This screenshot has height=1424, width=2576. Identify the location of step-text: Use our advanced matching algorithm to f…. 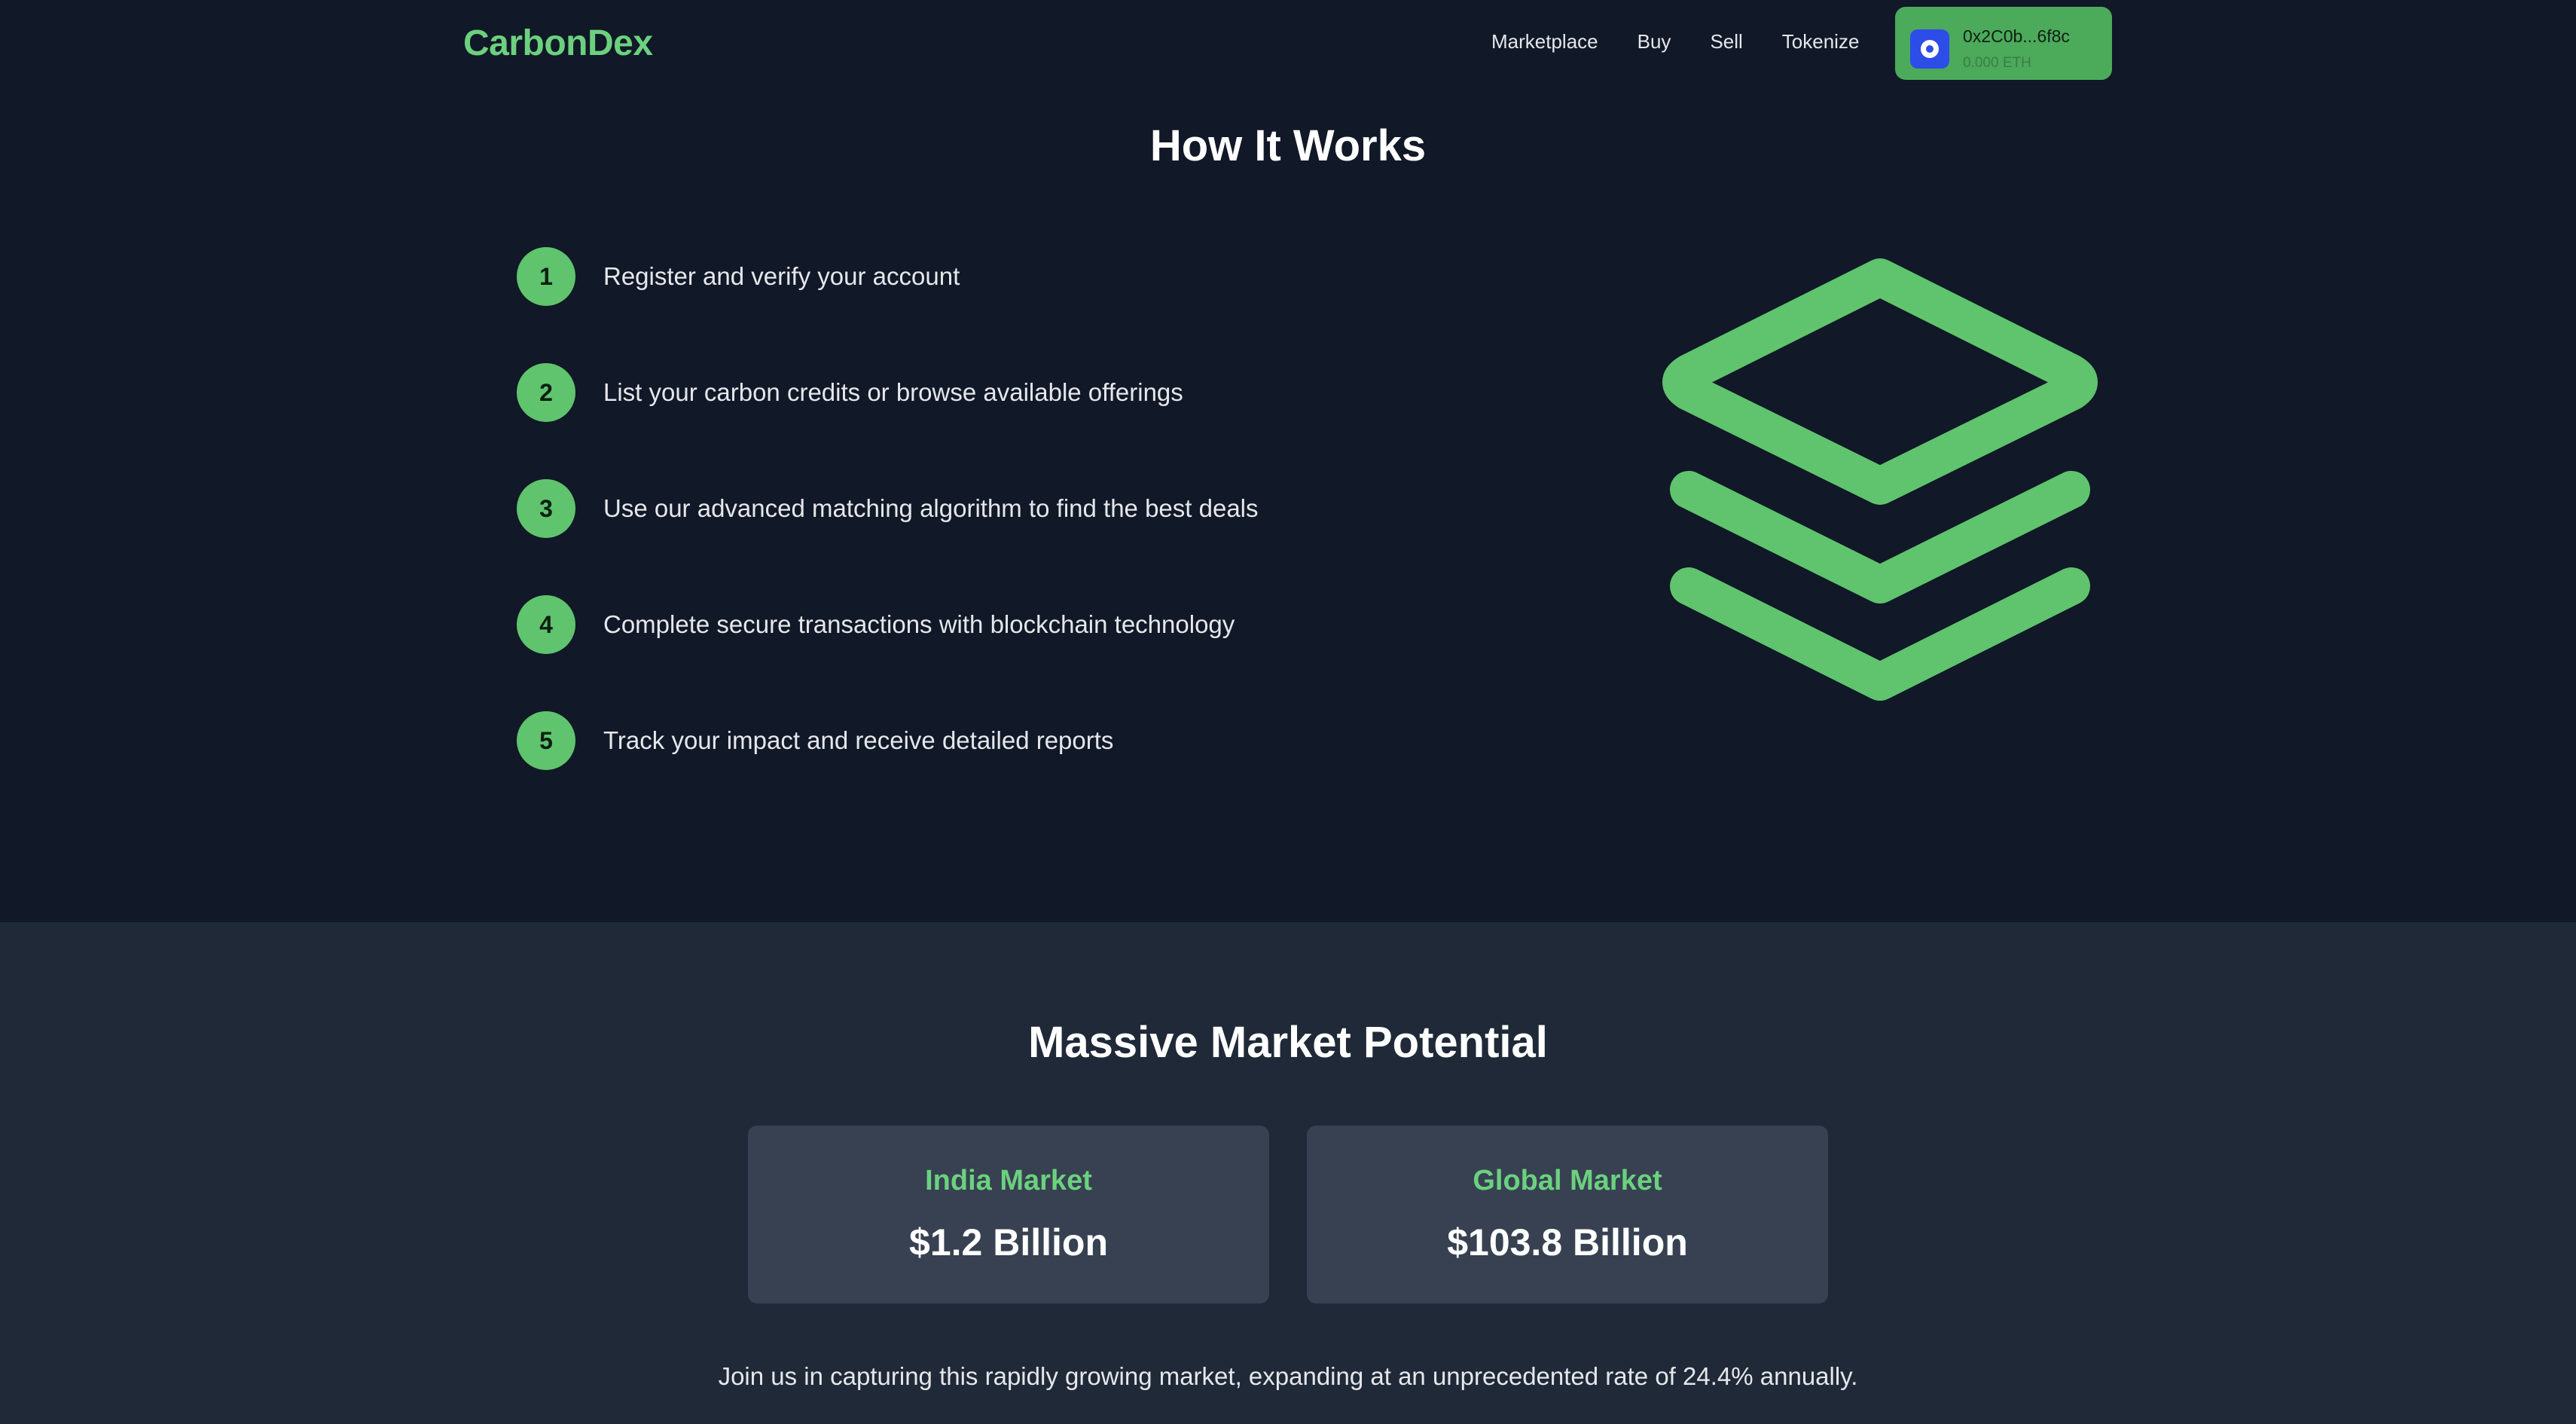
(931, 508).